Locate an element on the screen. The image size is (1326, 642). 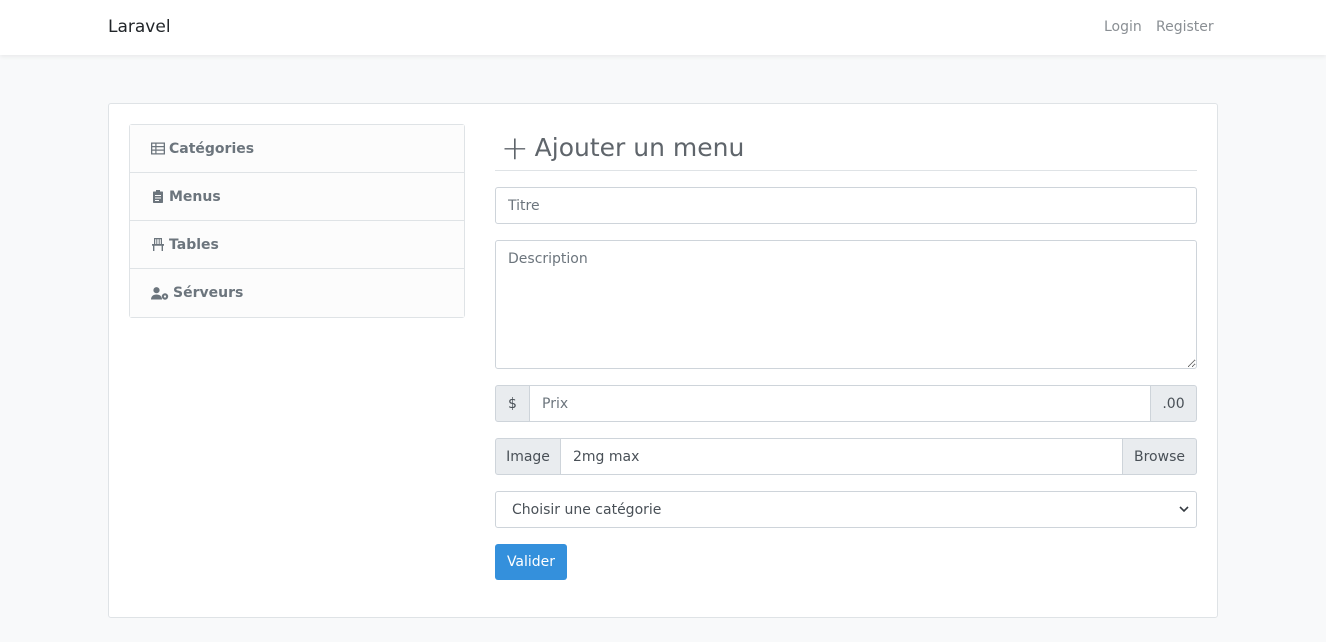
form-heading: + Ajouter un menu is located at coordinates (846, 147).